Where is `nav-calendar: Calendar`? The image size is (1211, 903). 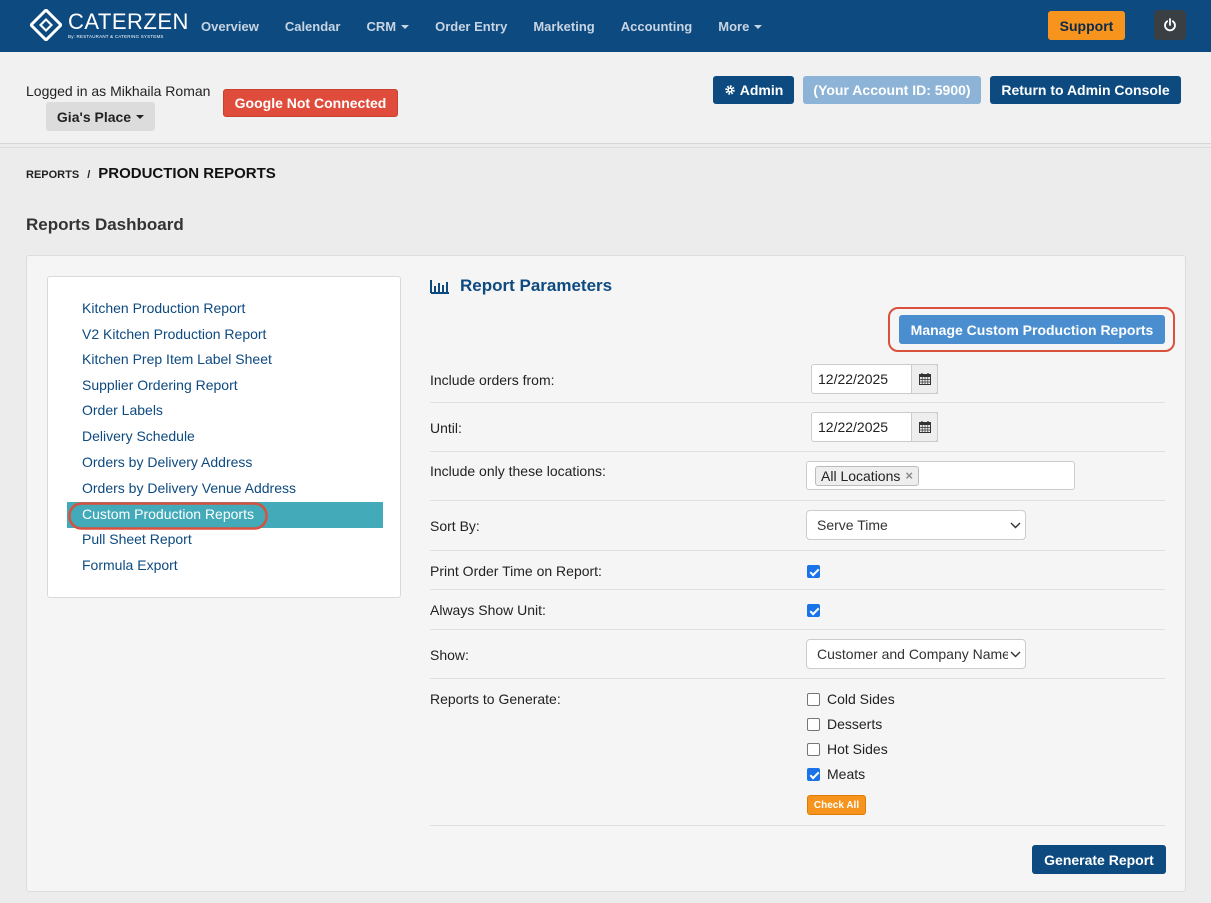 nav-calendar: Calendar is located at coordinates (313, 26).